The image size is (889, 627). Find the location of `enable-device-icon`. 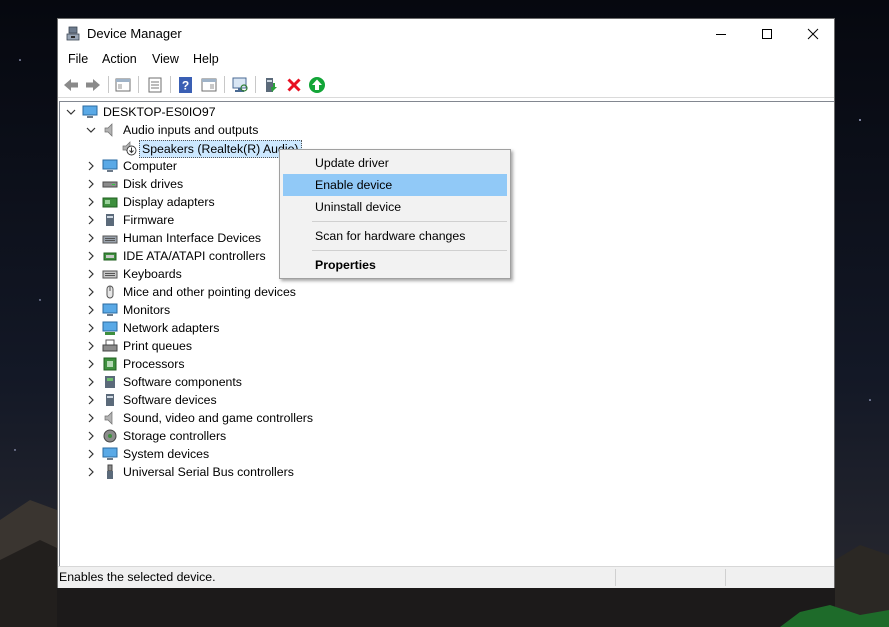

enable-device-icon is located at coordinates (317, 85).